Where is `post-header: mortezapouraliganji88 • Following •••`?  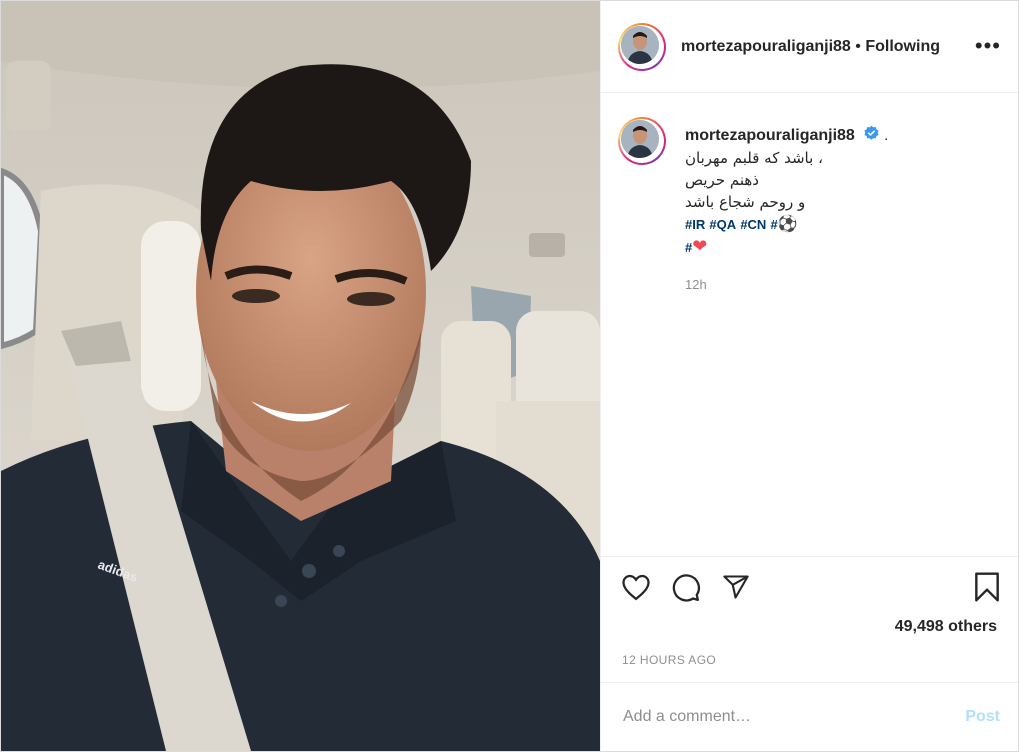 post-header: mortezapouraliganji88 • Following ••• is located at coordinates (809, 47).